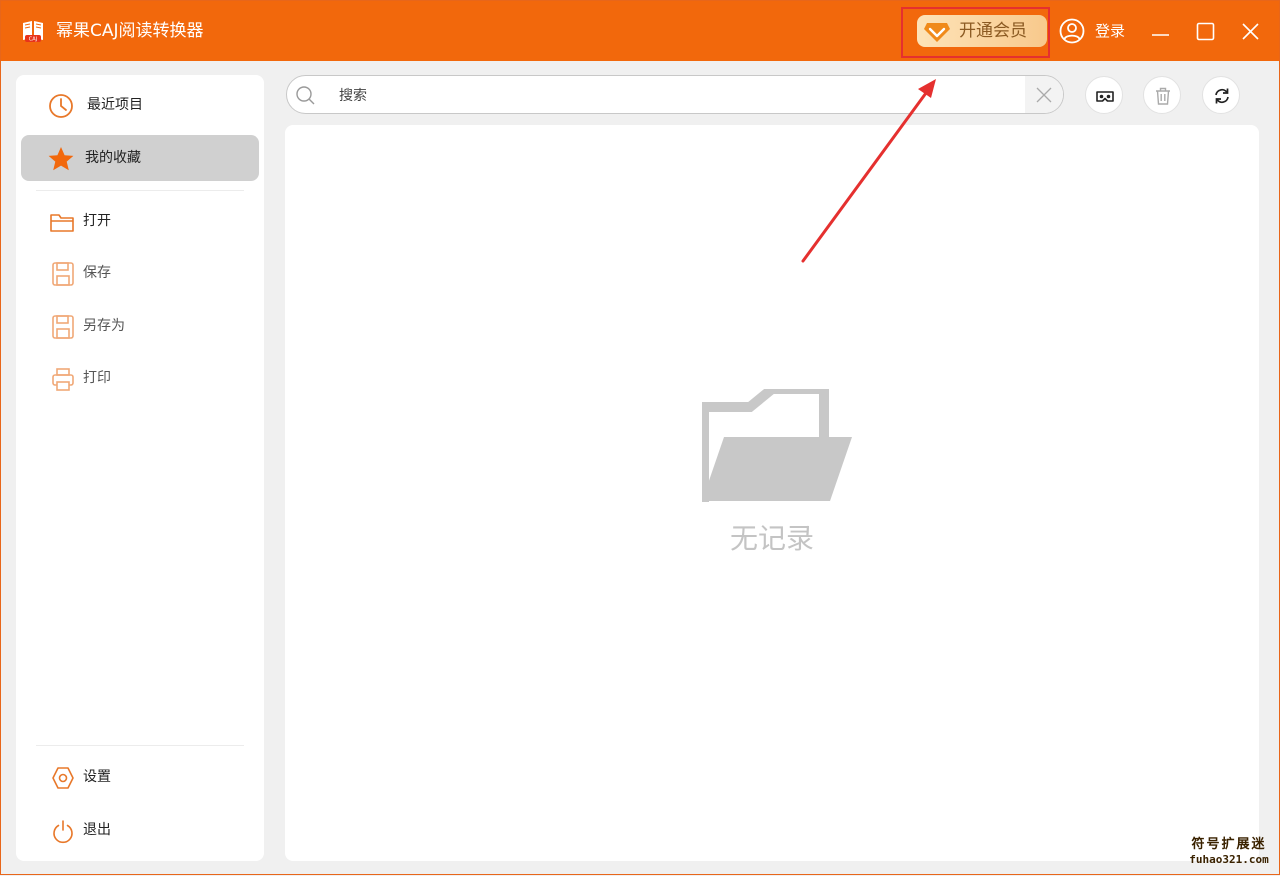 The image size is (1280, 876). What do you see at coordinates (63, 274) in the screenshot?
I see `save-icon` at bounding box center [63, 274].